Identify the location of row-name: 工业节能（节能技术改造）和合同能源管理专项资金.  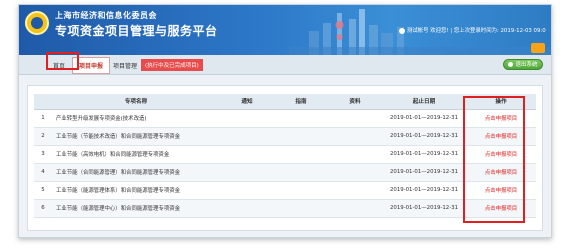
(136, 136).